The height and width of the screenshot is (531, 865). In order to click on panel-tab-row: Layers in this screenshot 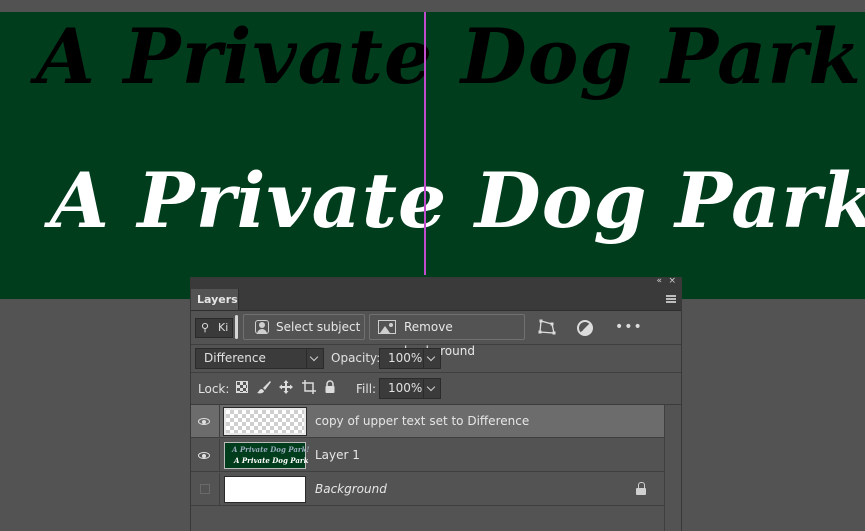, I will do `click(436, 300)`.